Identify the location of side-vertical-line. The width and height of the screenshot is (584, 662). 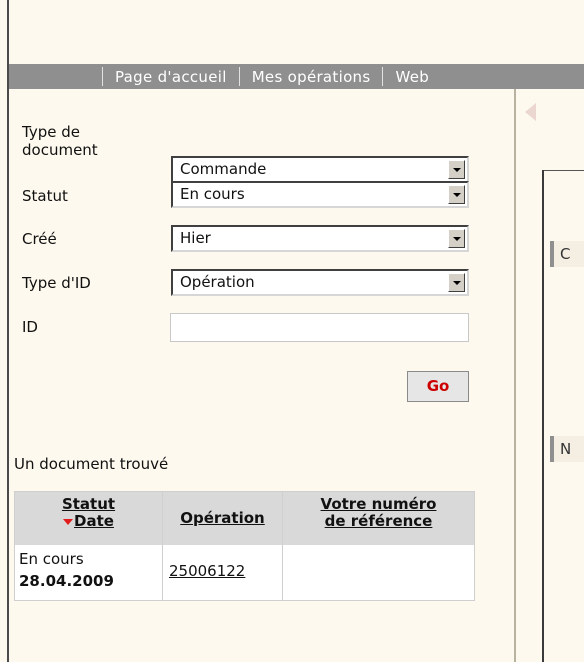
(543, 416).